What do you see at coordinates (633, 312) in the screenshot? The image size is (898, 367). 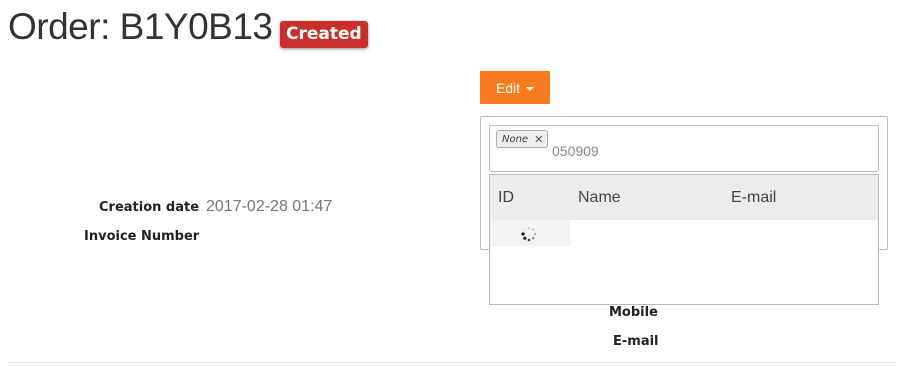 I see `mobile-label: Mobile` at bounding box center [633, 312].